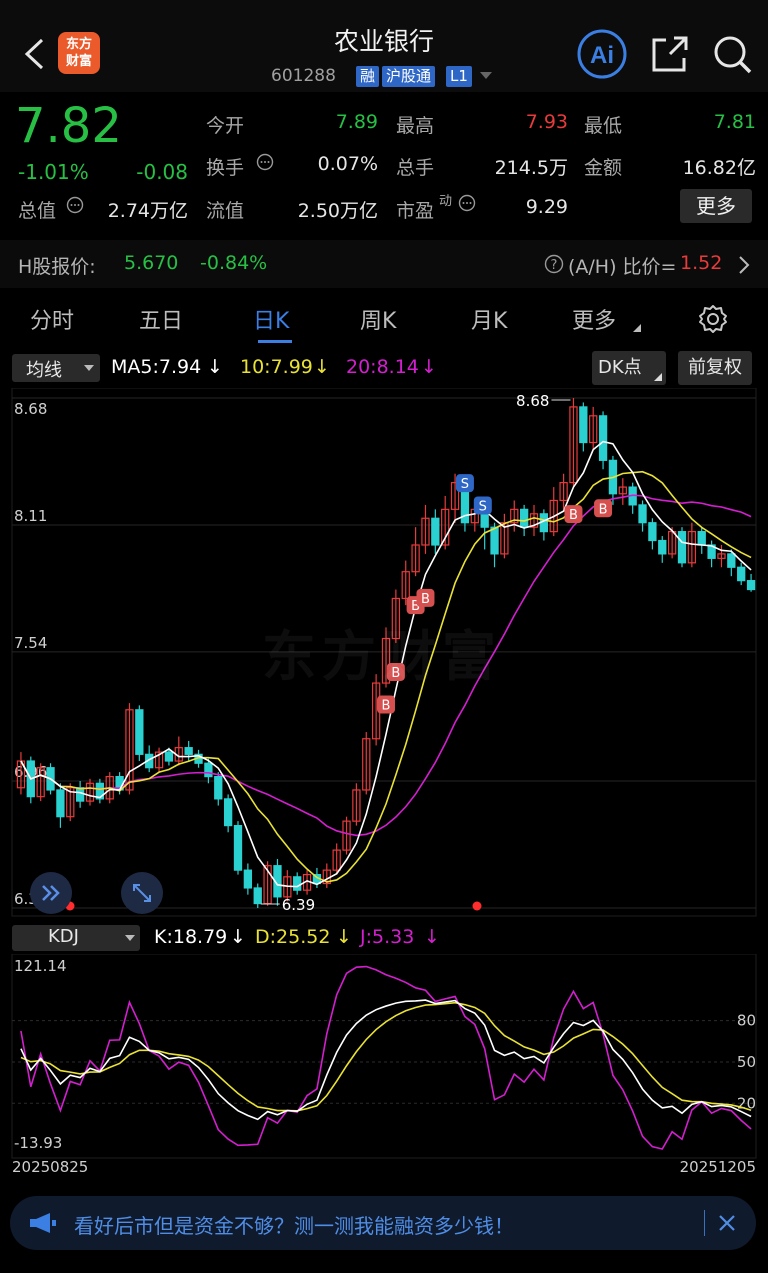 The width and height of the screenshot is (768, 1273). What do you see at coordinates (50, 1167) in the screenshot?
I see `x-start-label: 20250825` at bounding box center [50, 1167].